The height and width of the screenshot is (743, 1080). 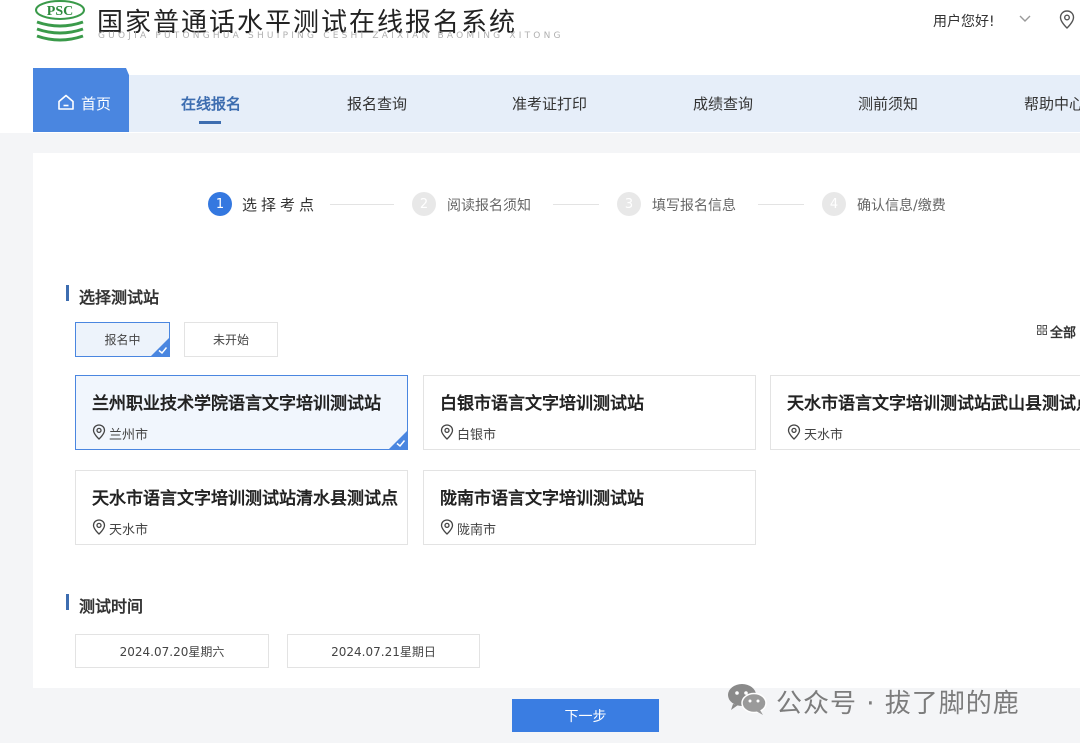 I want to click on logo-text: PSC, so click(x=60, y=11).